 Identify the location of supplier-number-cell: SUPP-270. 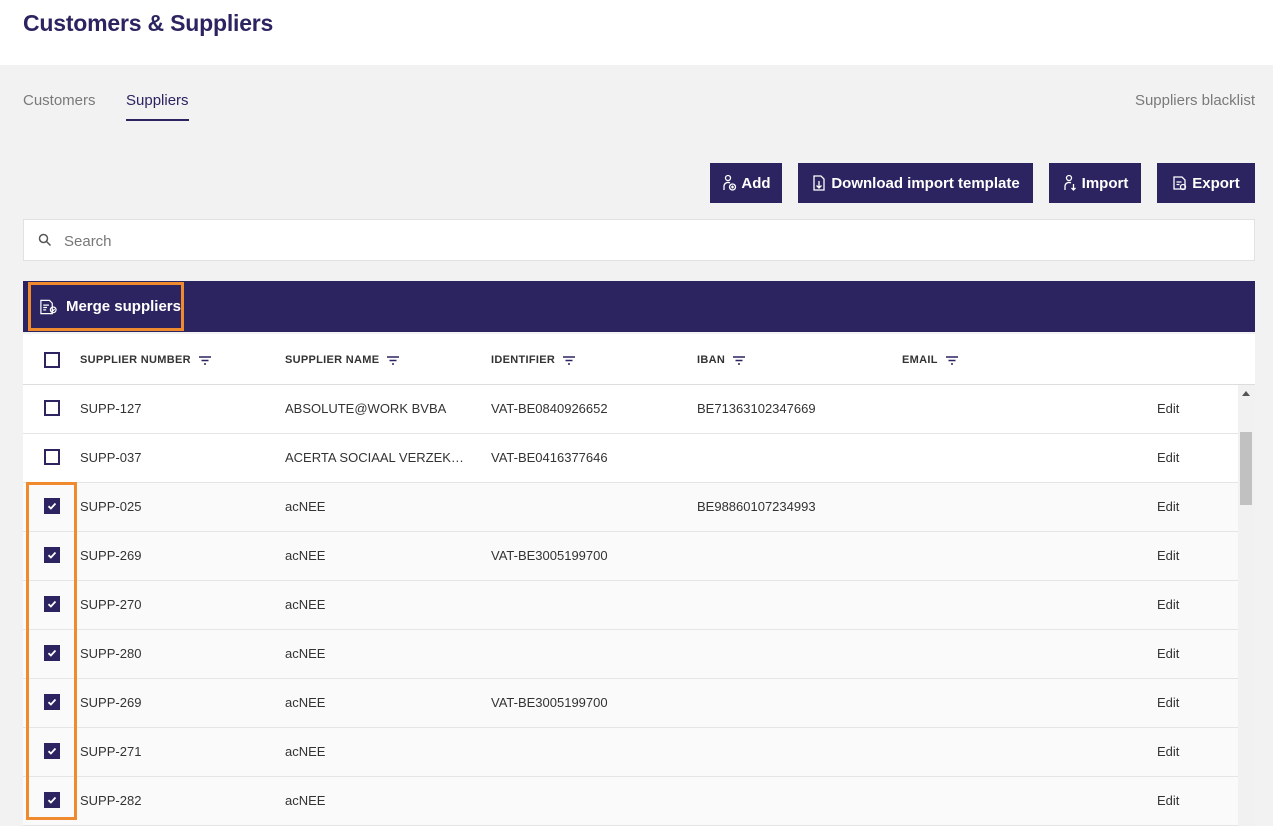
(111, 604).